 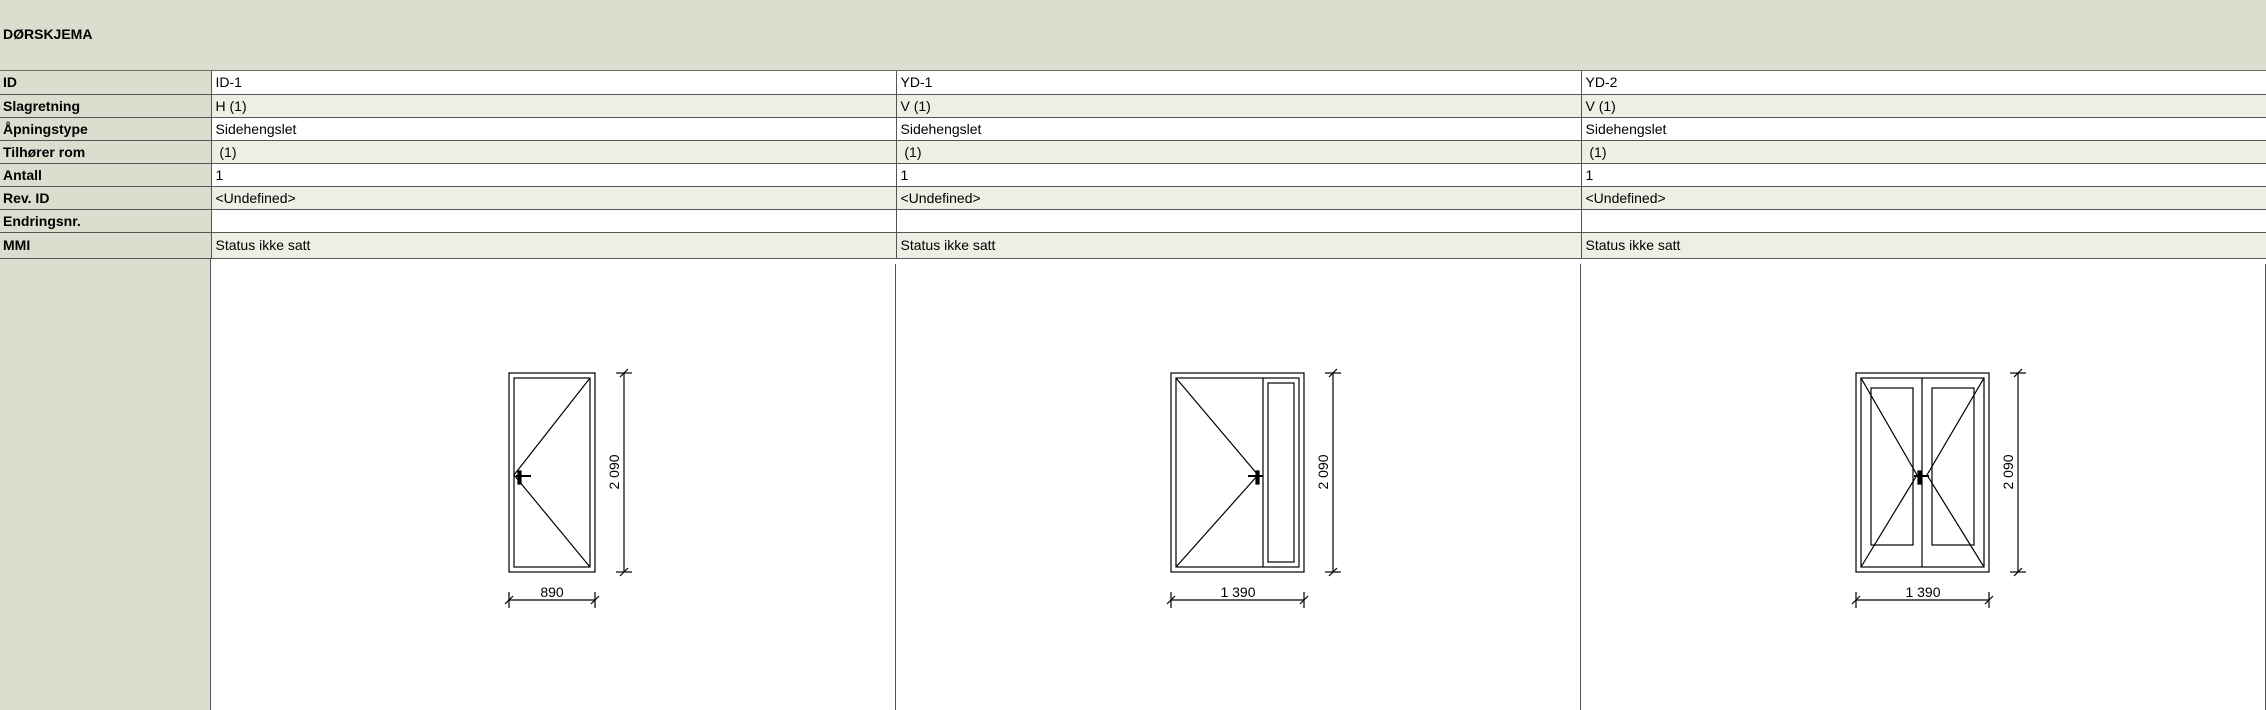 I want to click on row-swing: Slagretning H (1) V (1) V (1), so click(x=1133, y=106).